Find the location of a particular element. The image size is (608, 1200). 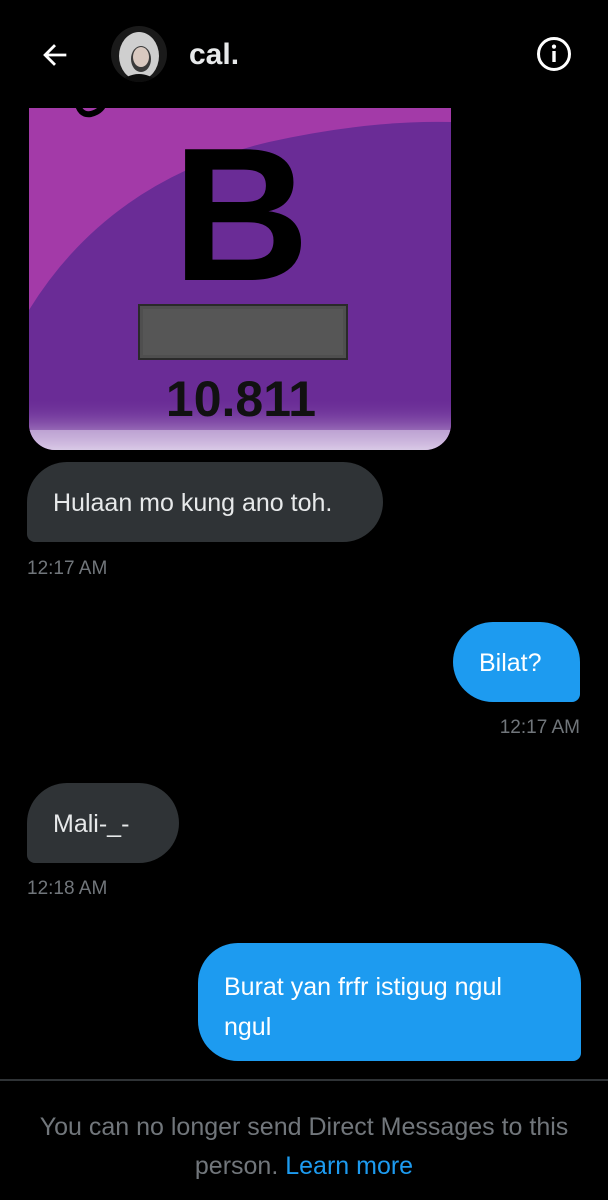

incoming-message-bubble: Mali-_- is located at coordinates (103, 823).